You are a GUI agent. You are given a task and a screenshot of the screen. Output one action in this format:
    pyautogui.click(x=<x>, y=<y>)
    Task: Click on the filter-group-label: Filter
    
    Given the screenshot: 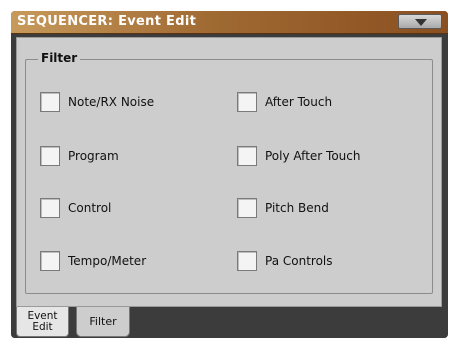 What is the action you would take?
    pyautogui.click(x=59, y=58)
    